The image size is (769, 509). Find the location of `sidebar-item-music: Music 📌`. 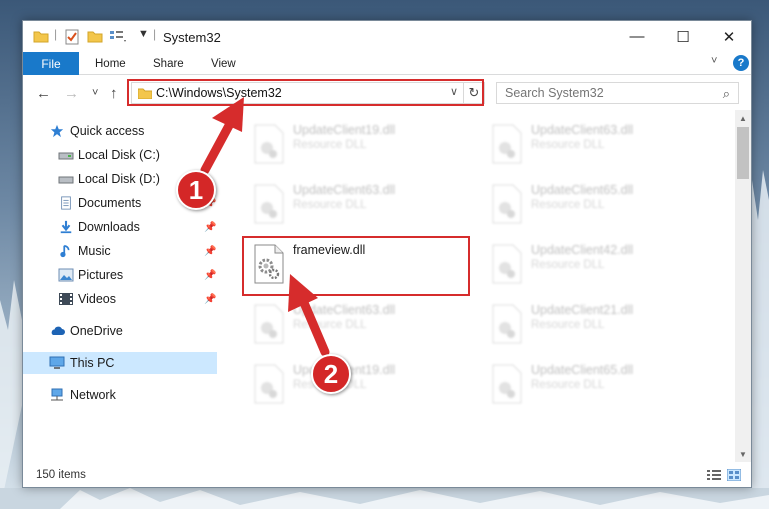

sidebar-item-music: Music 📌 is located at coordinates (120, 251).